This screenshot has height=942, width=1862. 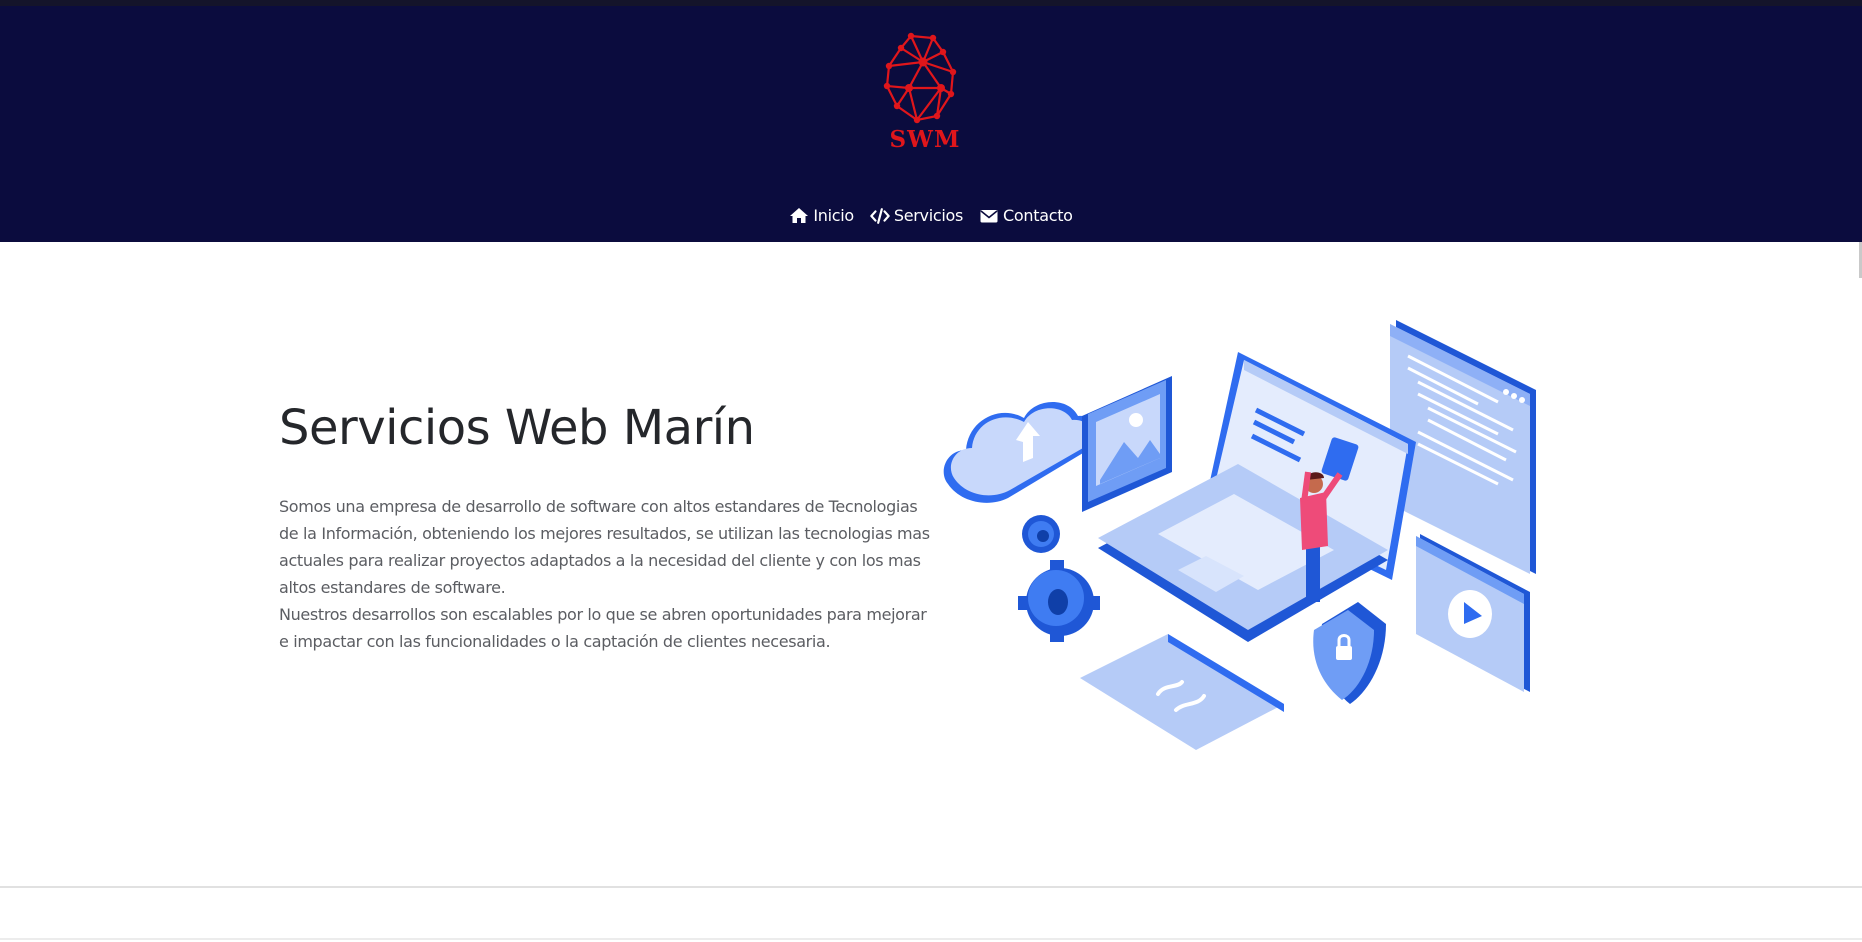 What do you see at coordinates (799, 216) in the screenshot?
I see `home-icon` at bounding box center [799, 216].